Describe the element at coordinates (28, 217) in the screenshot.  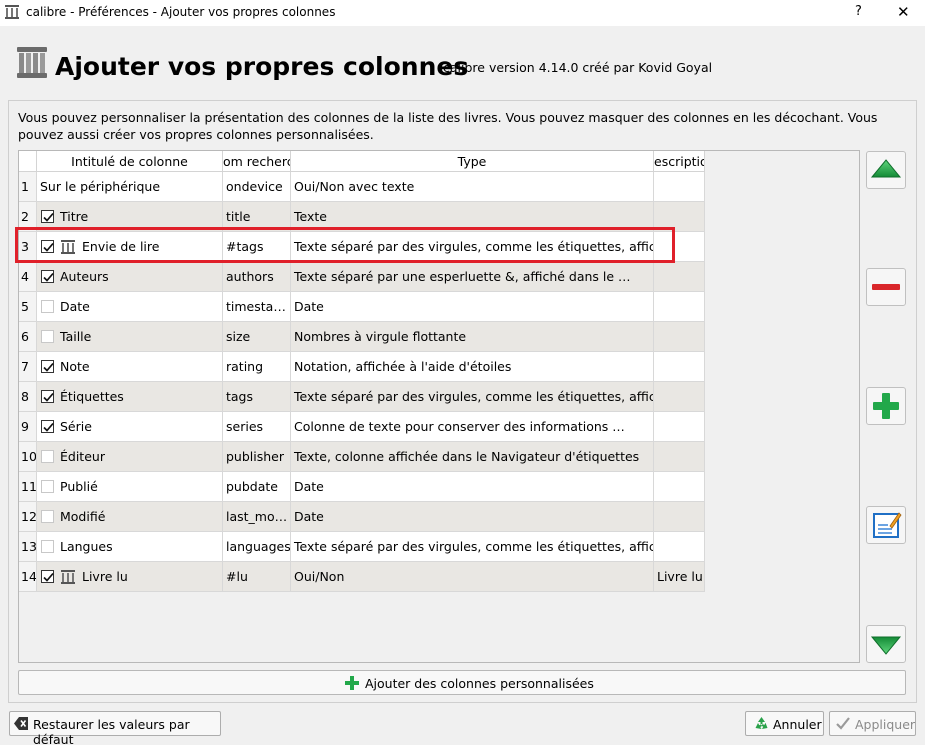
I see `row-number: 2` at that location.